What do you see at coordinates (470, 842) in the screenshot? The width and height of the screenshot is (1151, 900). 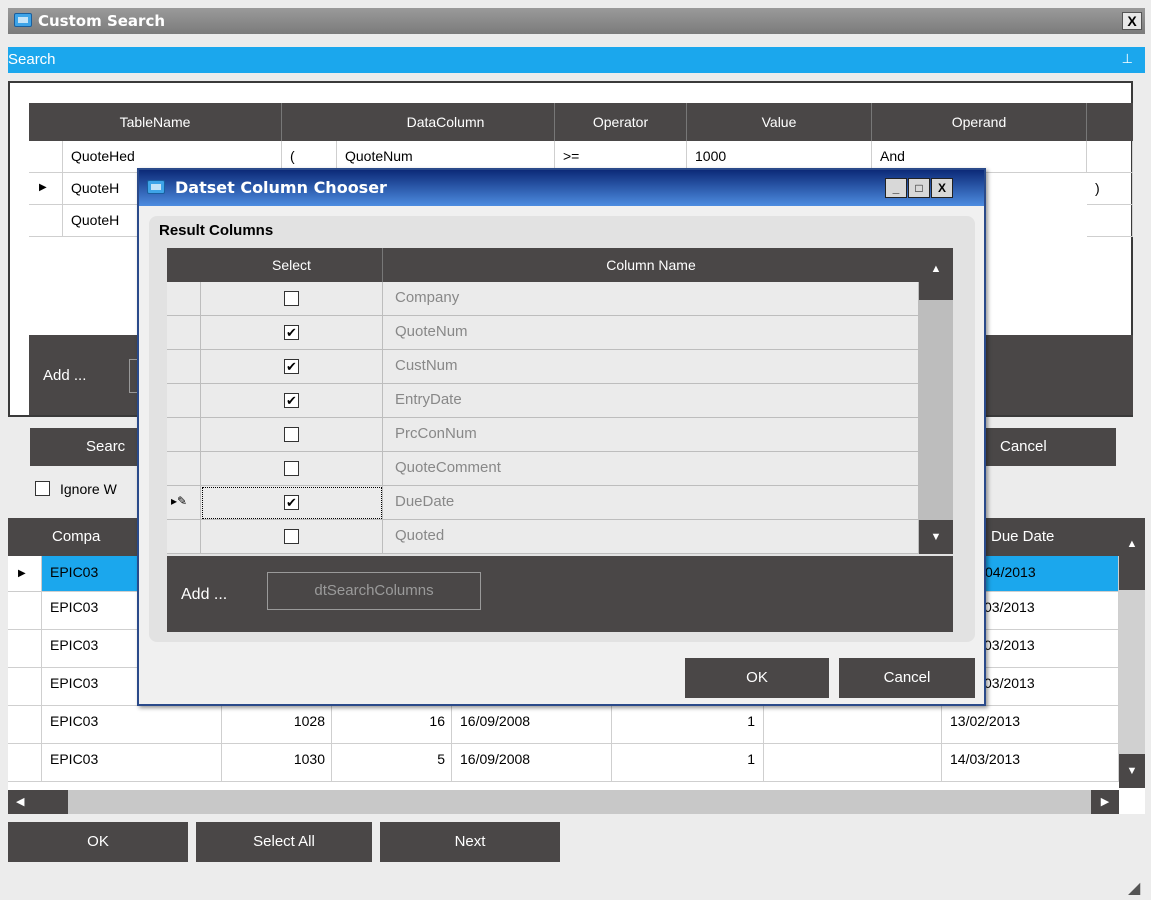 I see `next-button: Next` at bounding box center [470, 842].